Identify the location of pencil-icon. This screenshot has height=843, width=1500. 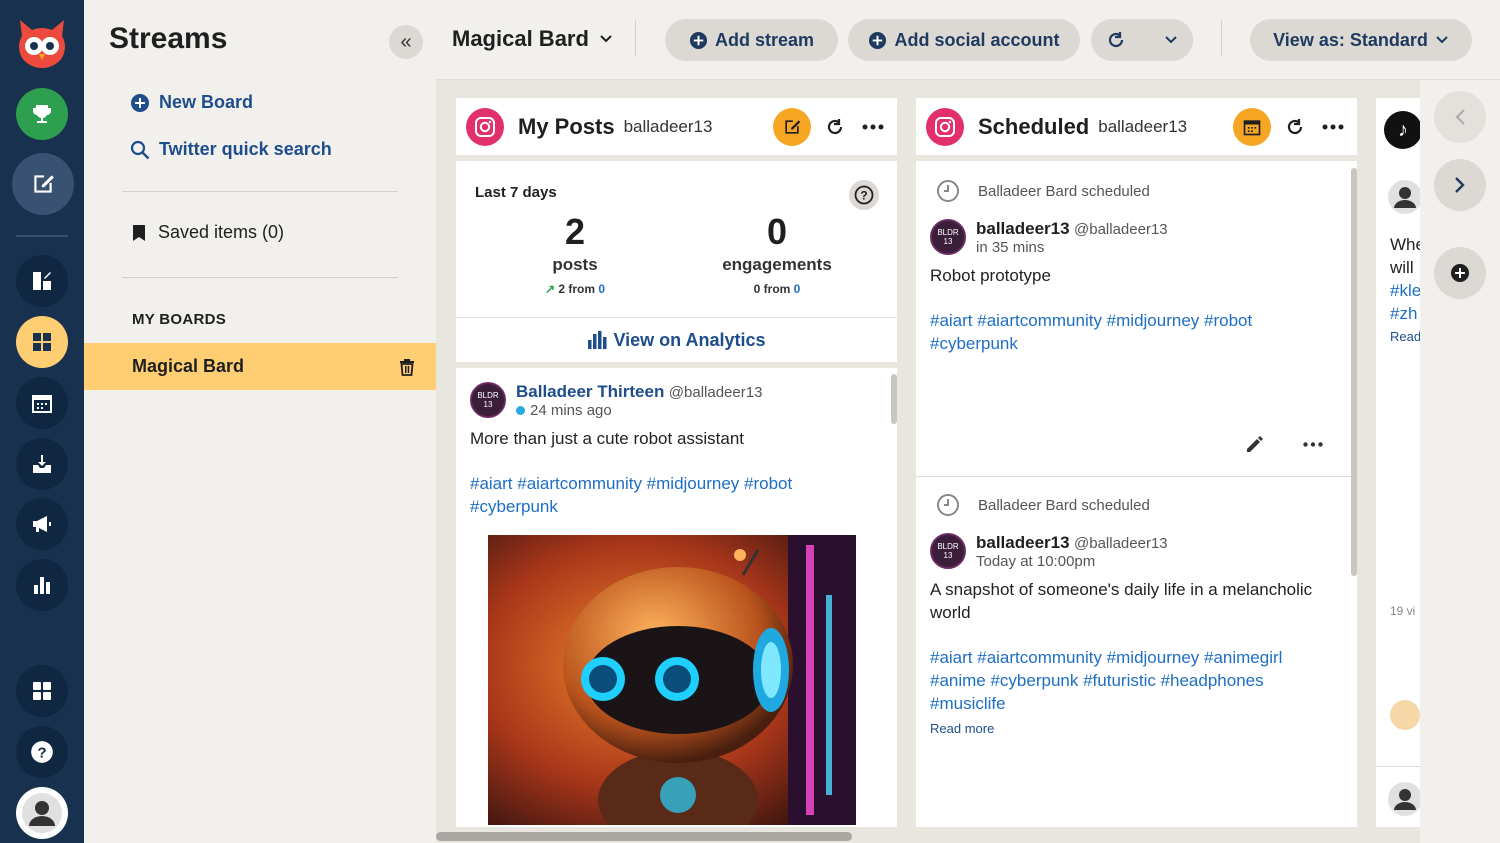
(1255, 444).